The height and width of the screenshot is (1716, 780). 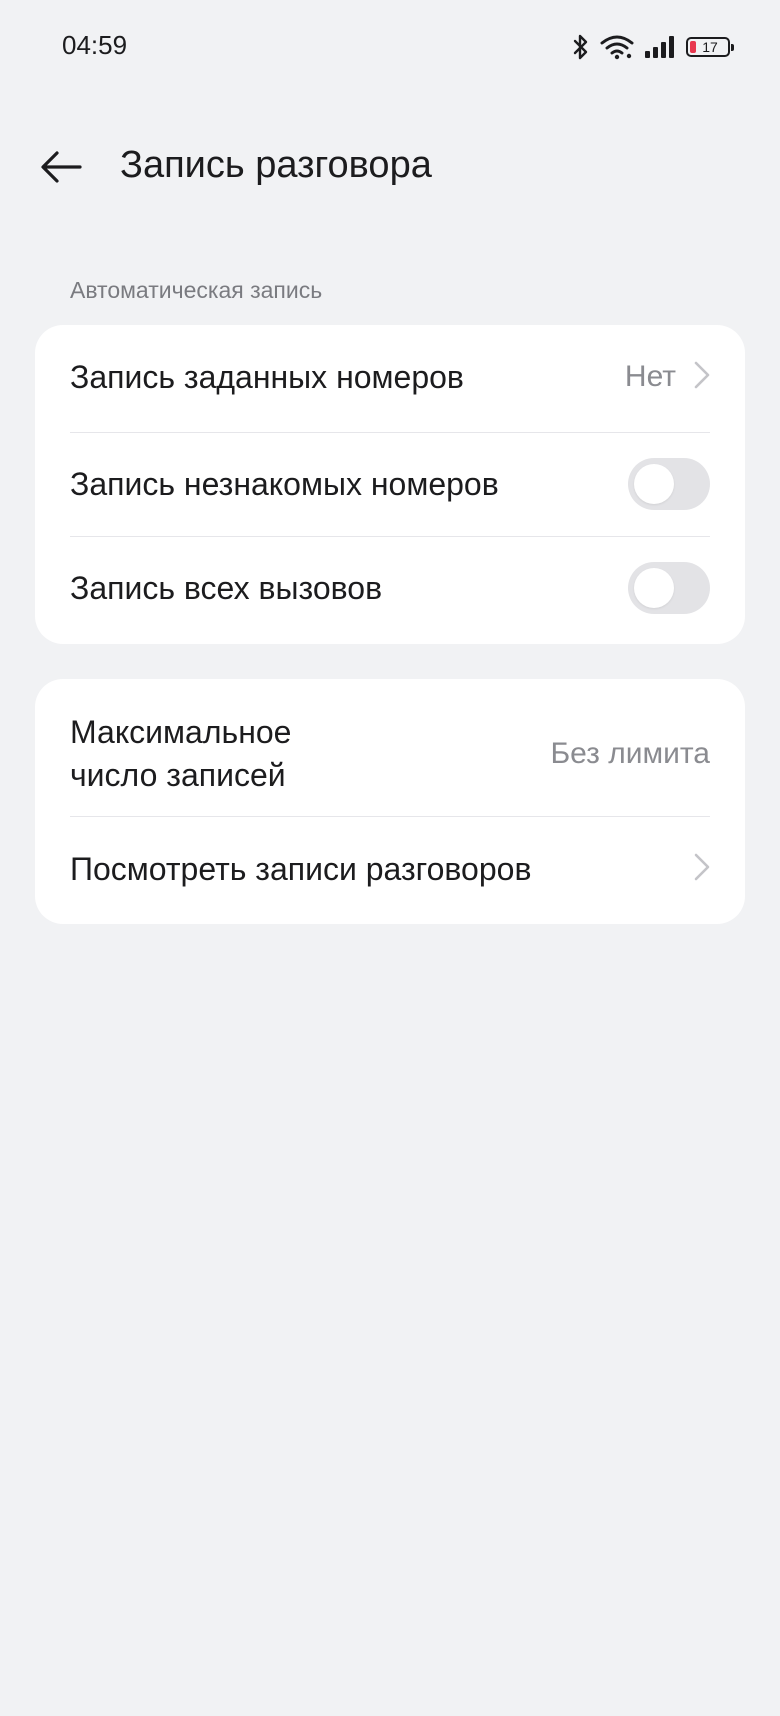 What do you see at coordinates (284, 483) in the screenshot?
I see `record-unknown-numbers-label: Запись незнакомых номеров` at bounding box center [284, 483].